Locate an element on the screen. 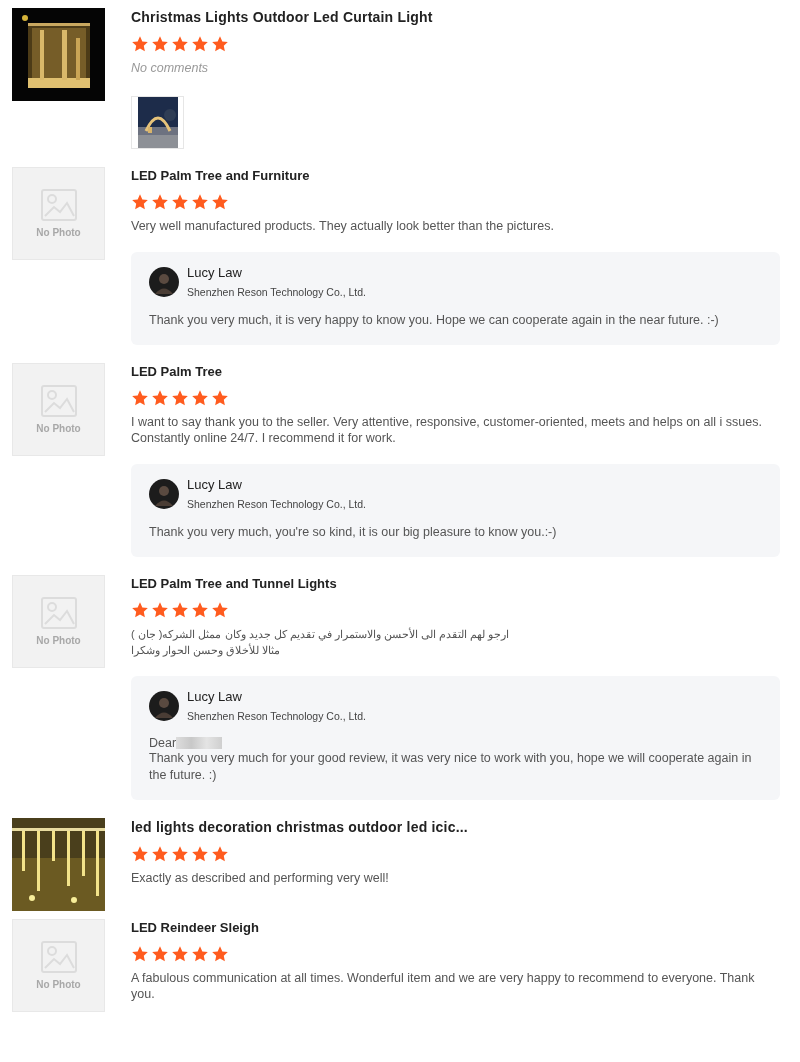 This screenshot has width=800, height=1062. photo-thumbnail is located at coordinates (157, 122).